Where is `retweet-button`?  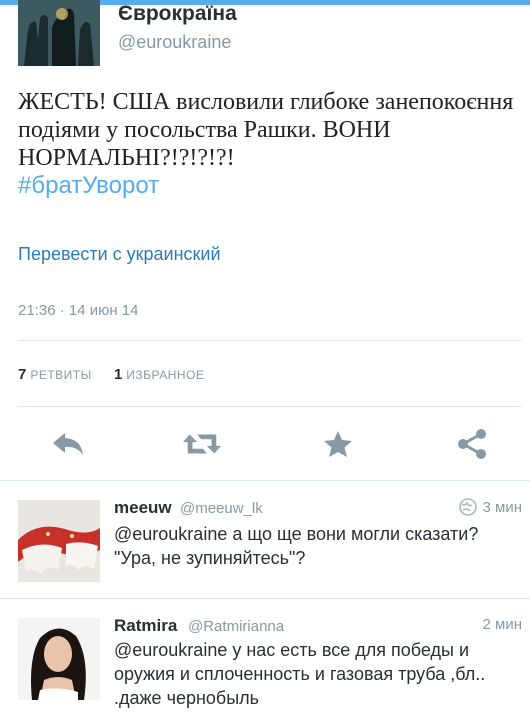 retweet-button is located at coordinates (202, 444).